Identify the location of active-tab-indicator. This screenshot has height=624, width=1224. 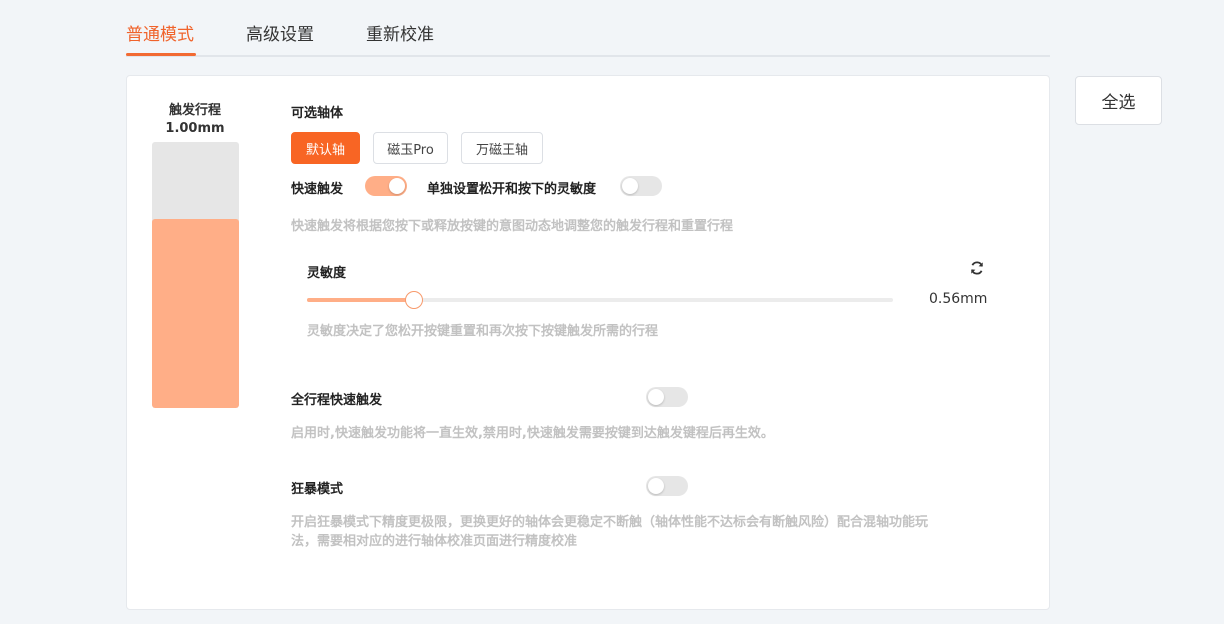
(161, 54).